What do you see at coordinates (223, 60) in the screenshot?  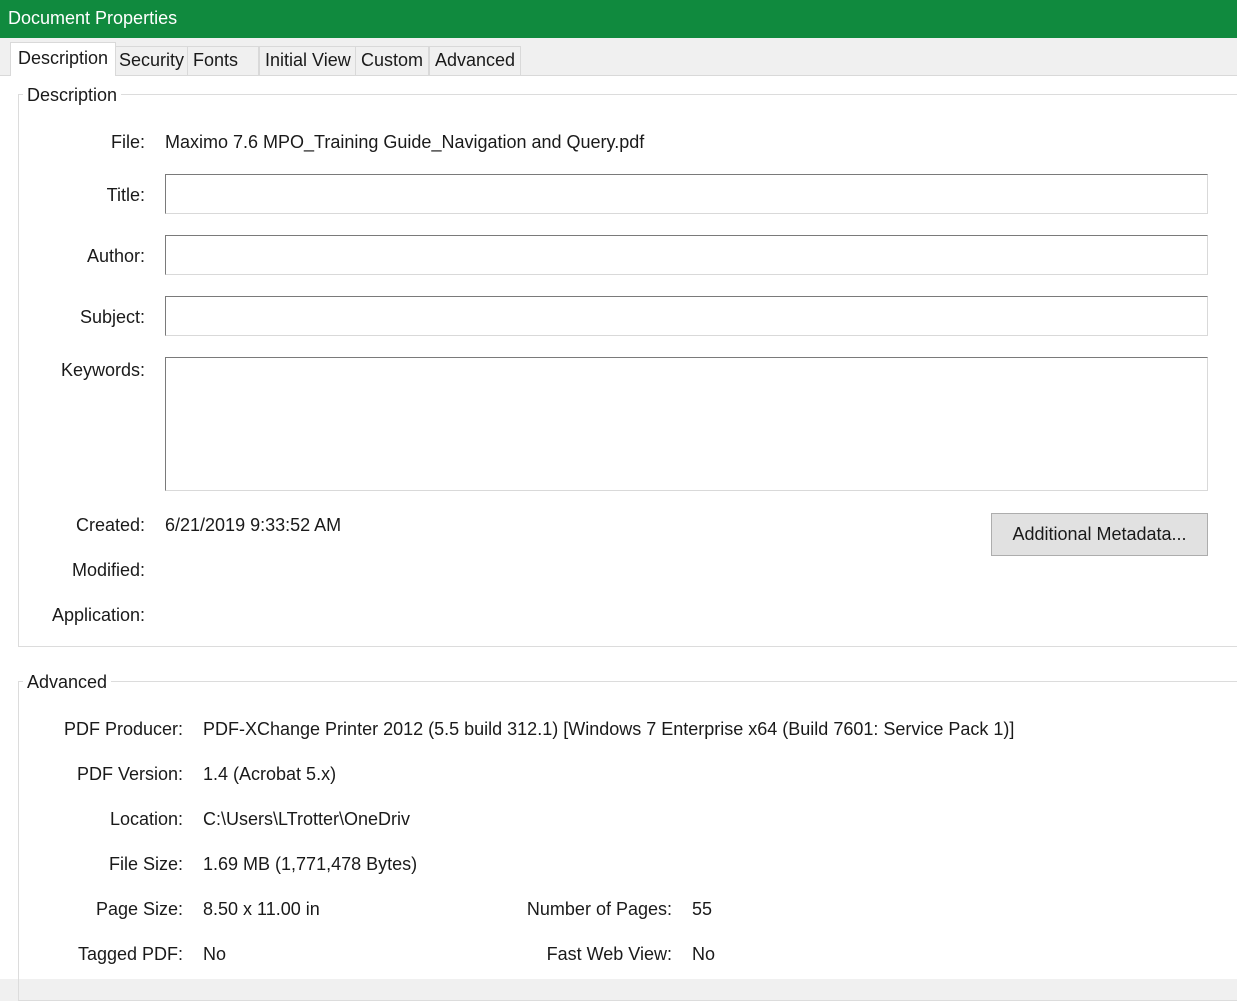 I see `tab-fonts: Fonts` at bounding box center [223, 60].